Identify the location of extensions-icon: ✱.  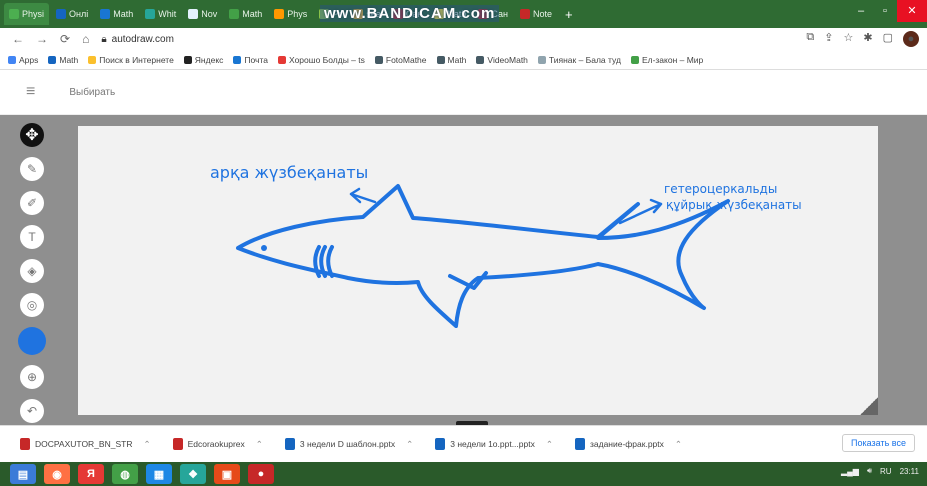
(867, 39).